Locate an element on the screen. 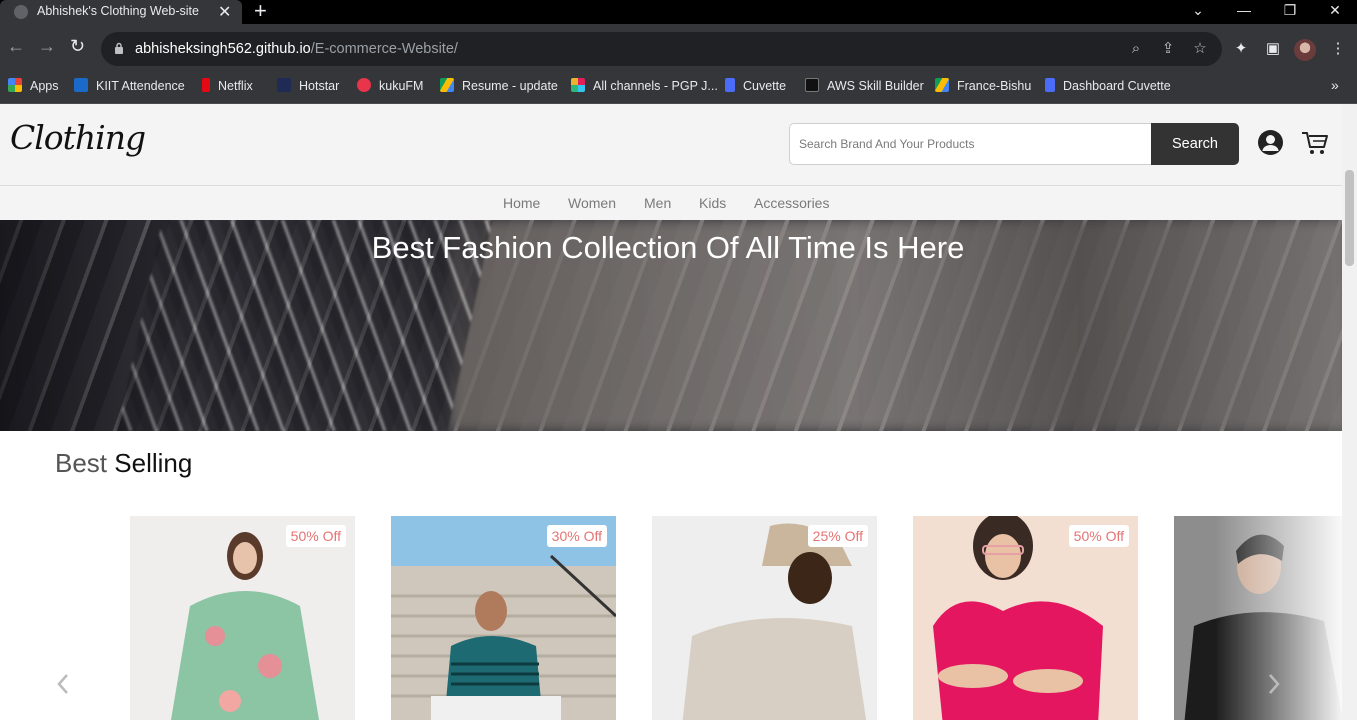 This screenshot has height=720, width=1357. bookmark-star-icon: ☆ is located at coordinates (1200, 49).